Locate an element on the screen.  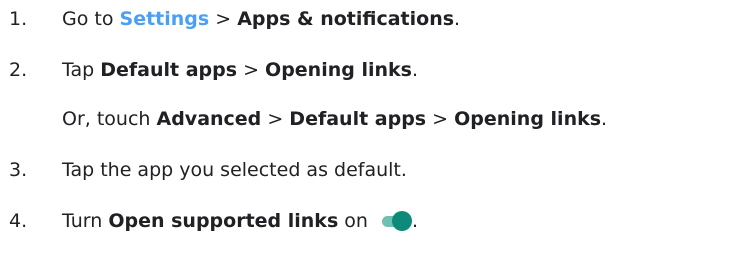
step-number: 2. is located at coordinates (18, 70).